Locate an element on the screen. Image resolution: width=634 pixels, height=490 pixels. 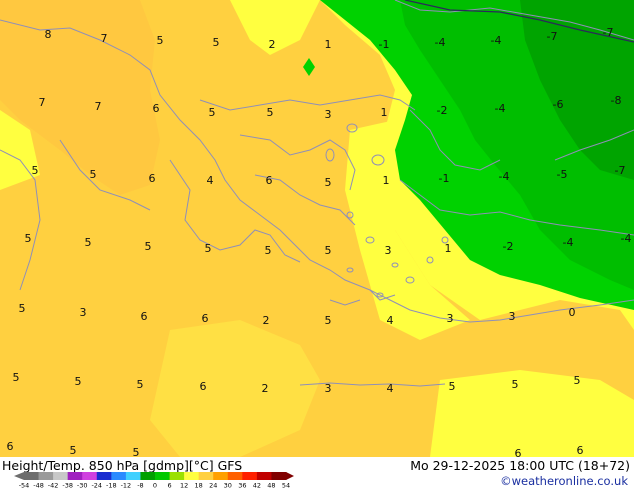
temp-value-label: 0 is located at coordinates (572, 312).